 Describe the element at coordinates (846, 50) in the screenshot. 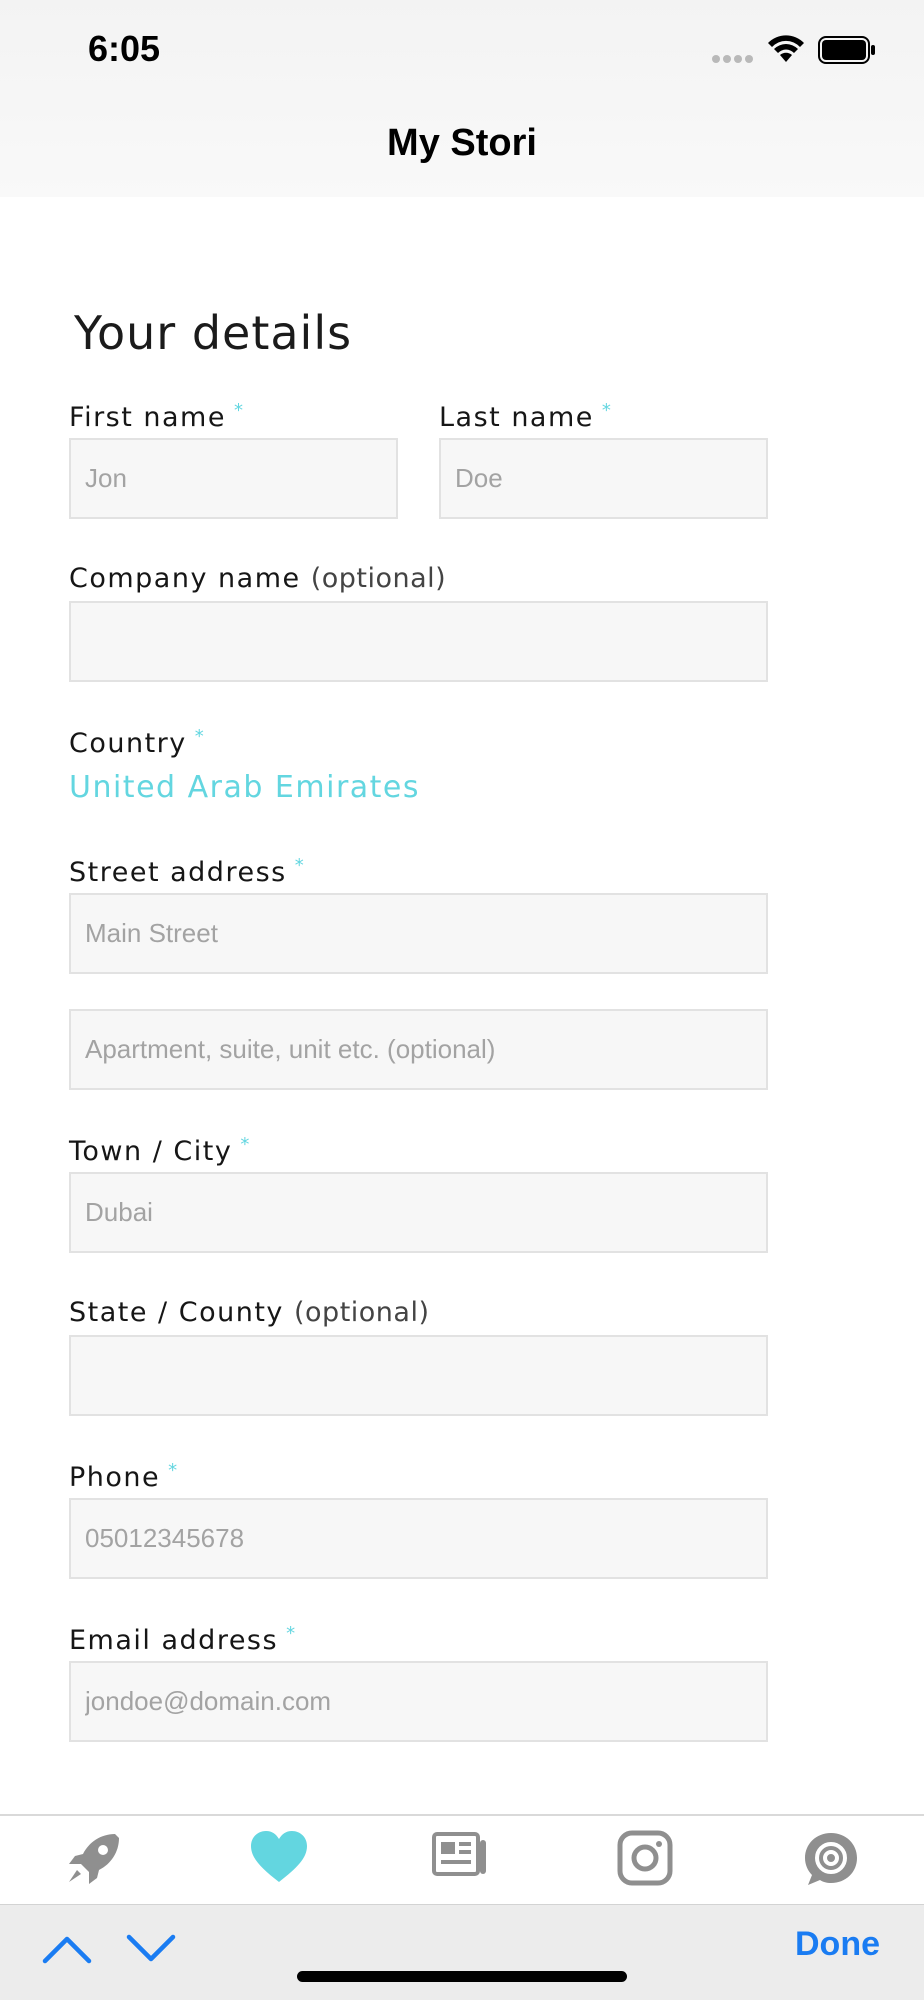

I see `battery-icon` at that location.